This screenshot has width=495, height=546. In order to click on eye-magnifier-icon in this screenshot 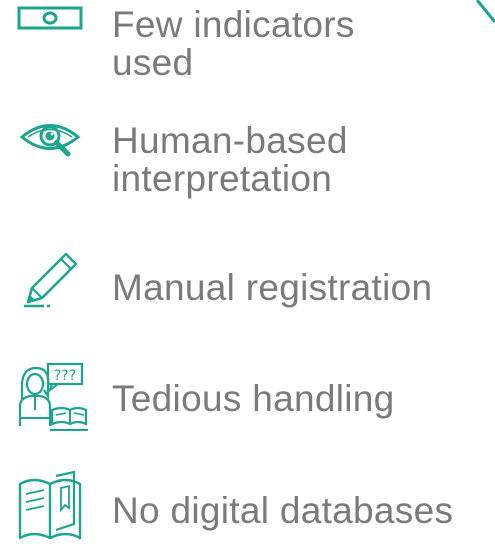, I will do `click(51, 141)`.